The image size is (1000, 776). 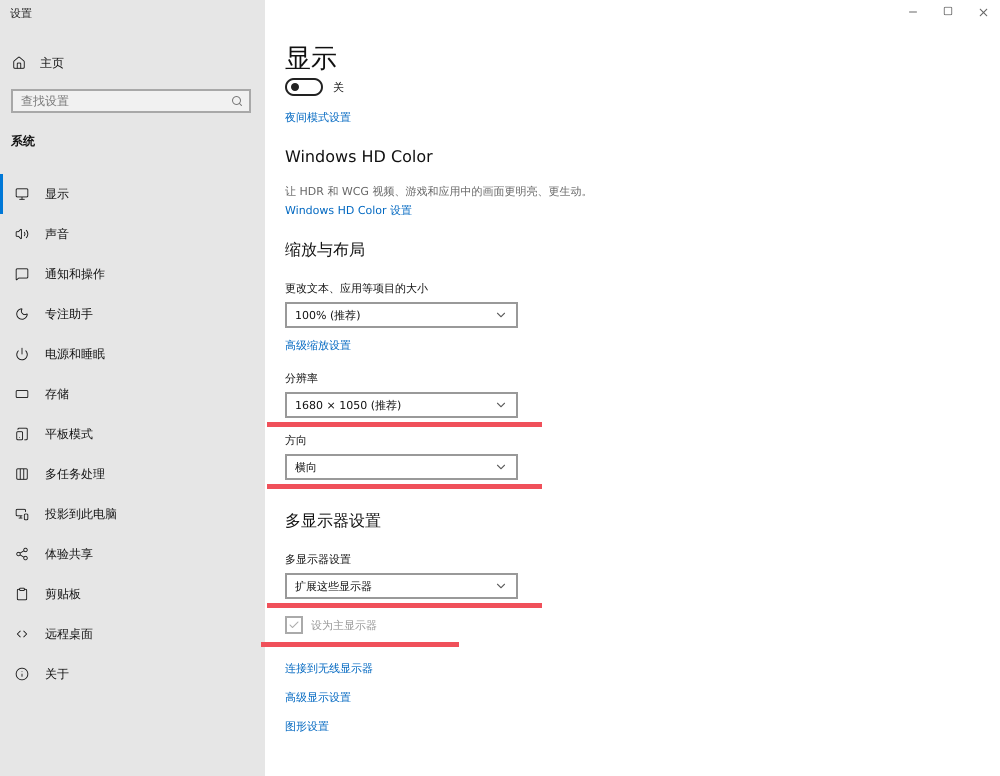 I want to click on columns-icon, so click(x=22, y=474).